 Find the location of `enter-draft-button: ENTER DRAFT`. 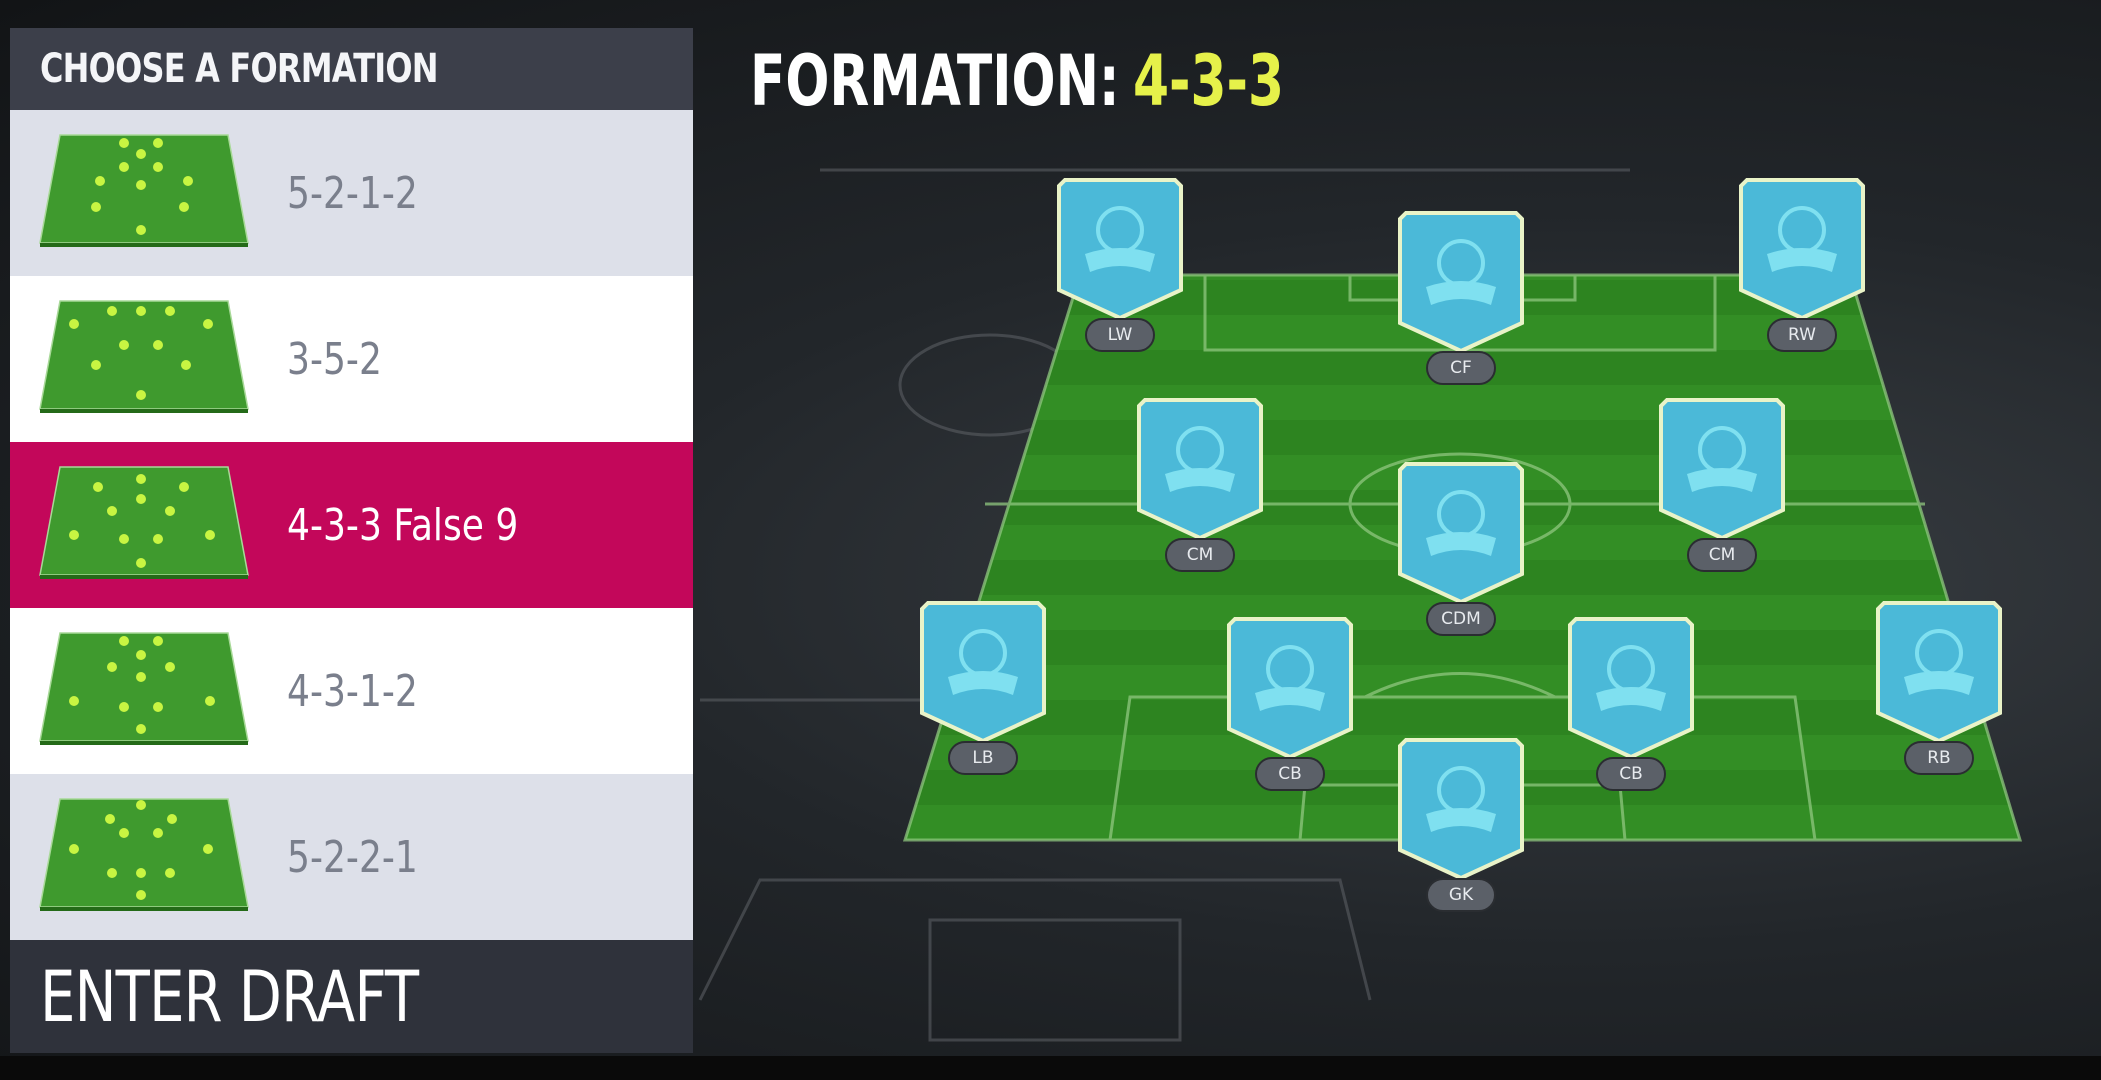

enter-draft-button: ENTER DRAFT is located at coordinates (351, 996).